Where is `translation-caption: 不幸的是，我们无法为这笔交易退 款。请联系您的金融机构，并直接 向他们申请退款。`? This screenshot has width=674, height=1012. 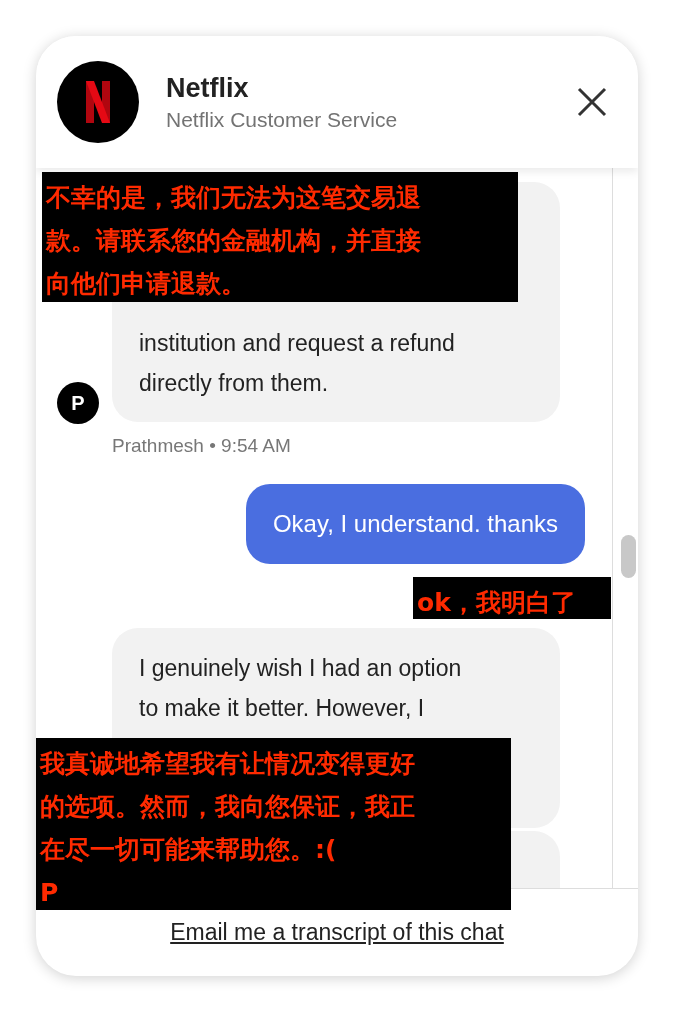 translation-caption: 不幸的是，我们无法为这笔交易退 款。请联系您的金融机构，并直接 向他们申请退款。 is located at coordinates (233, 241).